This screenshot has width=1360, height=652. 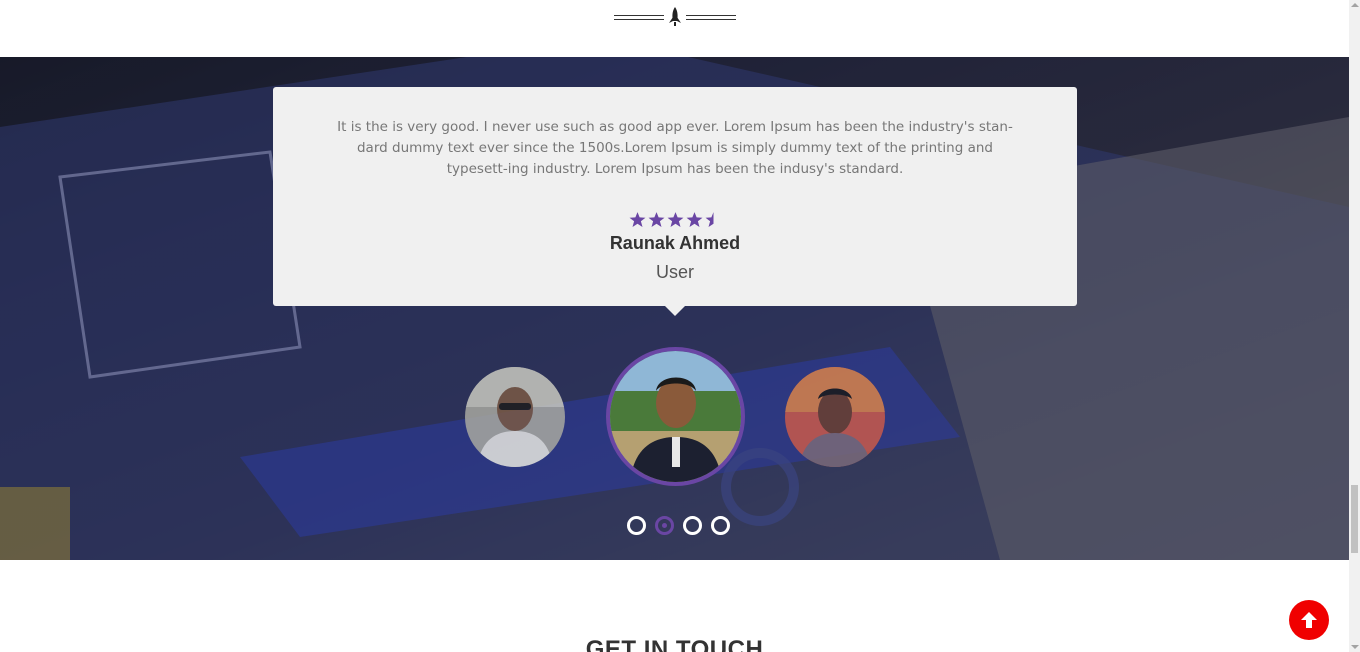 I want to click on avatar-active, so click(x=675, y=416).